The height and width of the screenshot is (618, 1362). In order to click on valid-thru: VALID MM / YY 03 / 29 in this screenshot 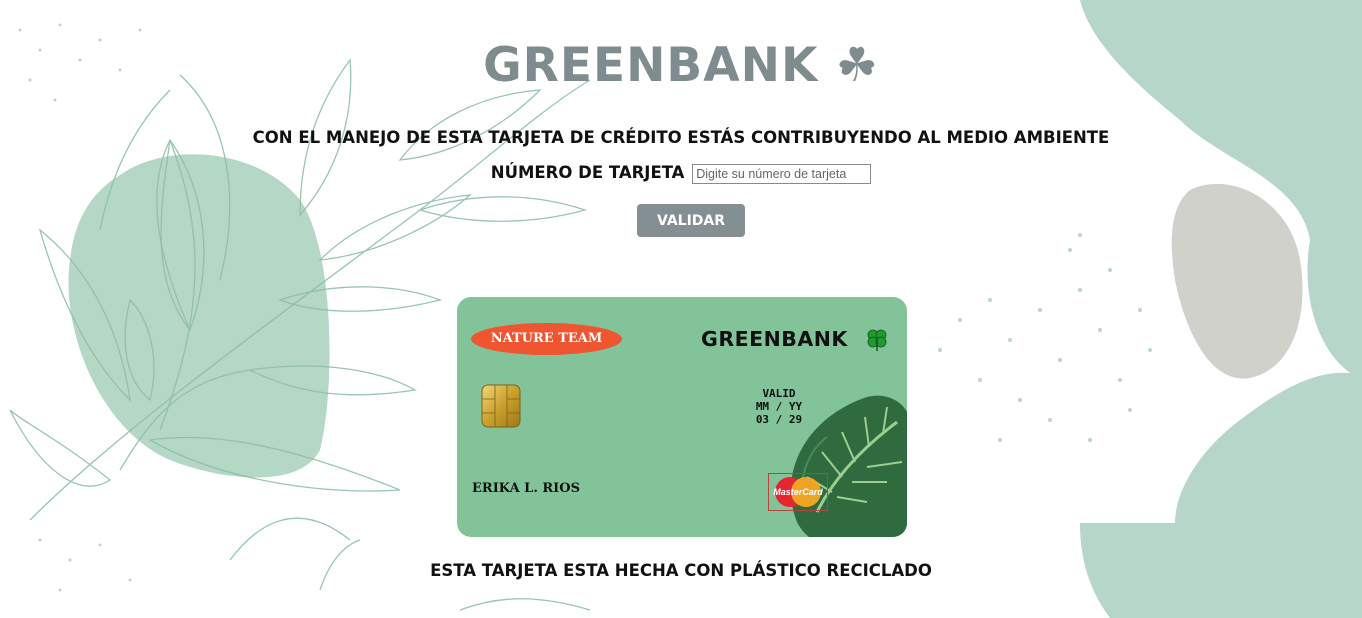, I will do `click(779, 406)`.